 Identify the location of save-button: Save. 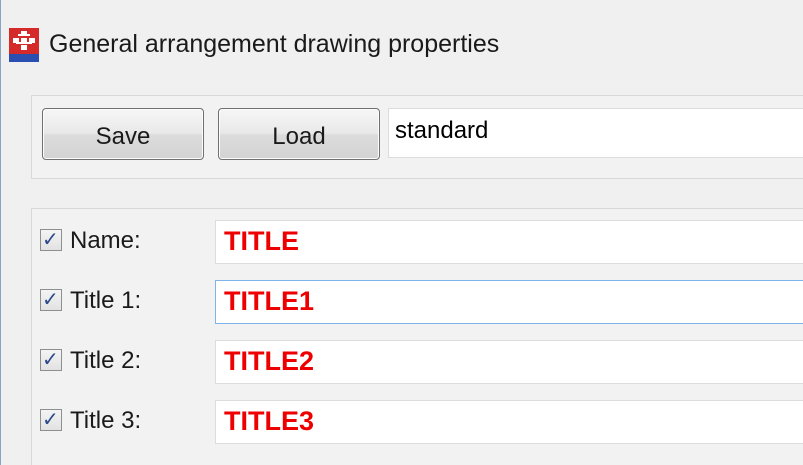
(123, 134).